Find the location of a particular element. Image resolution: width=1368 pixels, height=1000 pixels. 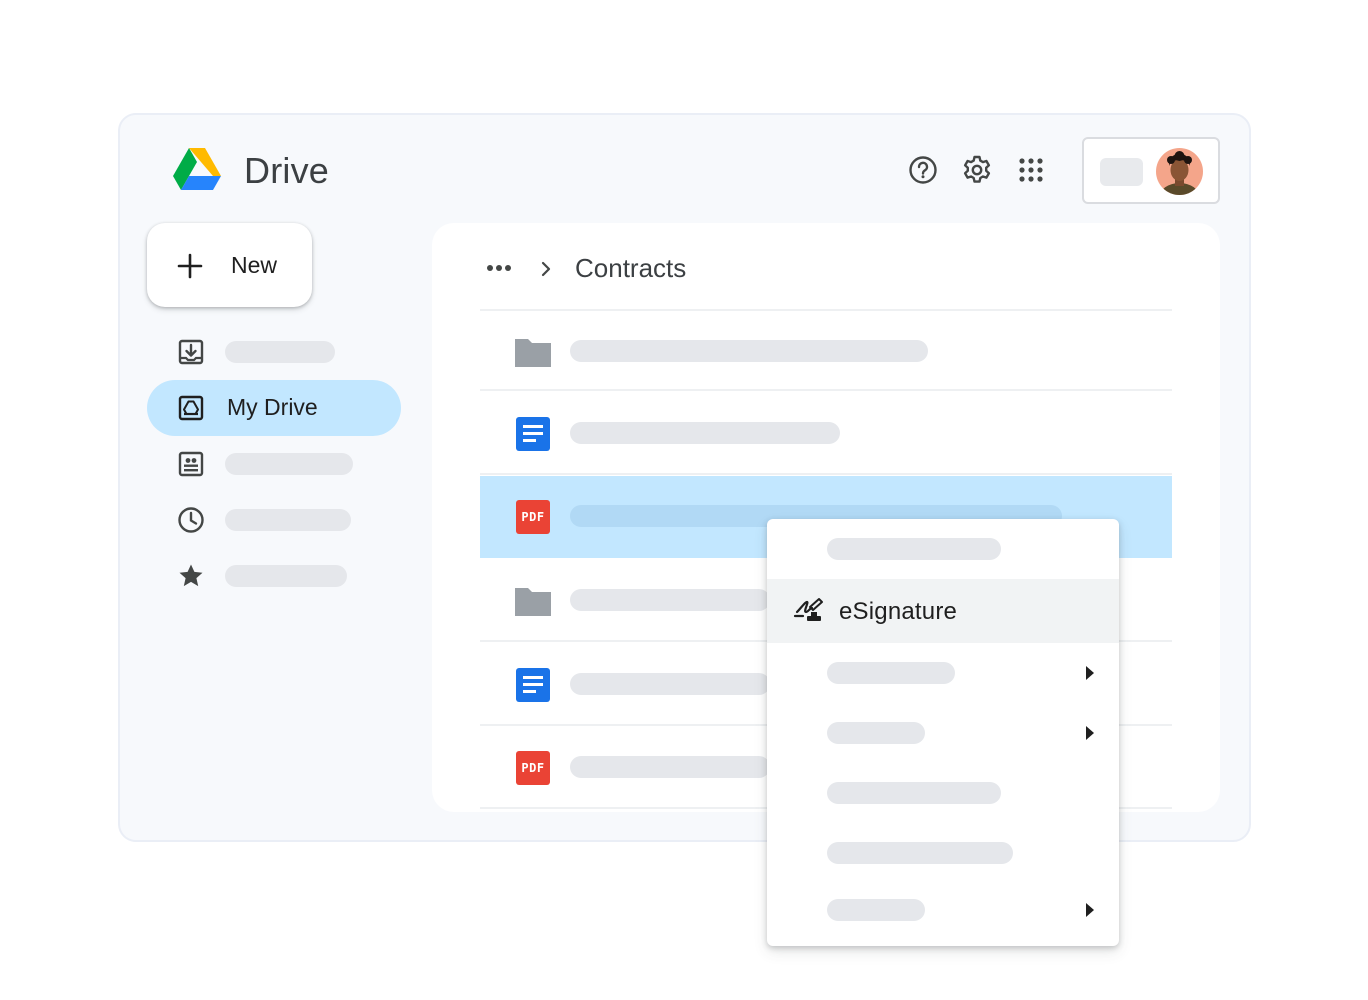

star-icon is located at coordinates (191, 575).